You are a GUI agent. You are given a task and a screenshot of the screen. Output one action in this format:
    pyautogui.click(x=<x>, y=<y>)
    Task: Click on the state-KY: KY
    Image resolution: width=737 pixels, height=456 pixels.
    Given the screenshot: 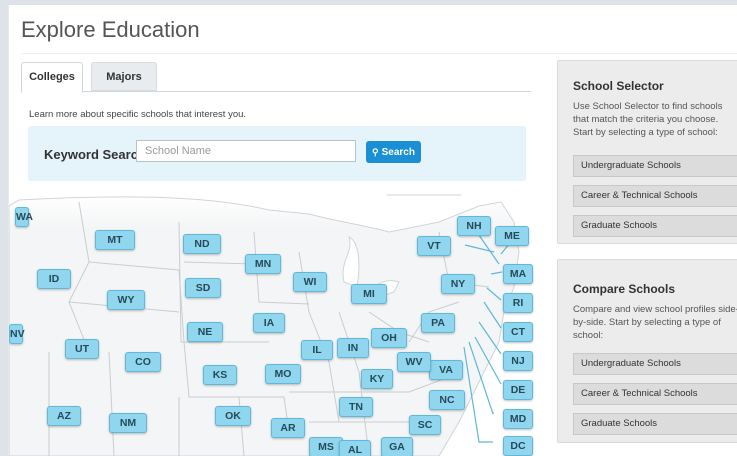 What is the action you would take?
    pyautogui.click(x=377, y=379)
    